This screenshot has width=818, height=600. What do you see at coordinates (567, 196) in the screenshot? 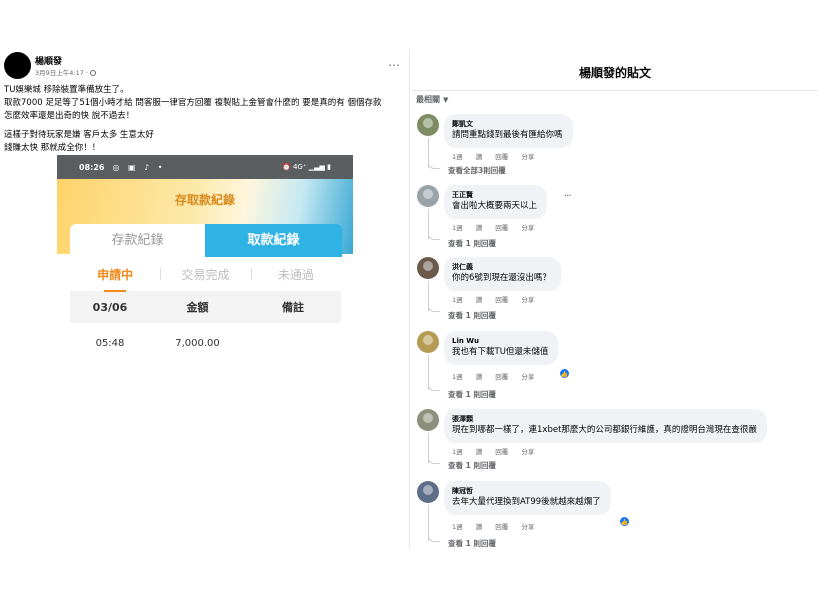
I see `more-options-icon: ···` at bounding box center [567, 196].